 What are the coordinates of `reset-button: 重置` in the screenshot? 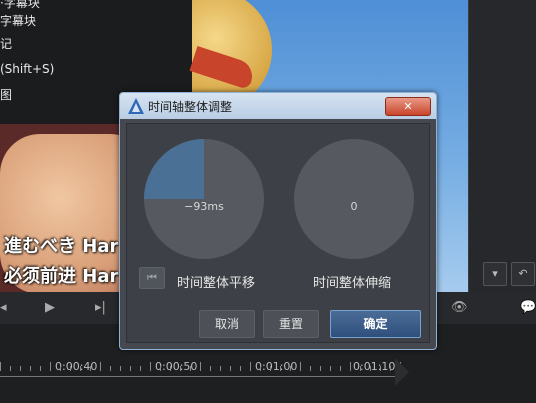 It's located at (291, 324).